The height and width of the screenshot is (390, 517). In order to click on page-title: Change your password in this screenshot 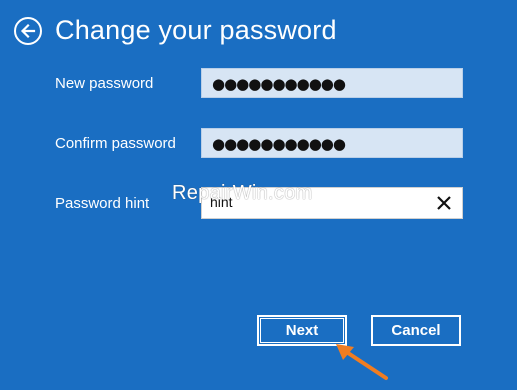, I will do `click(196, 30)`.